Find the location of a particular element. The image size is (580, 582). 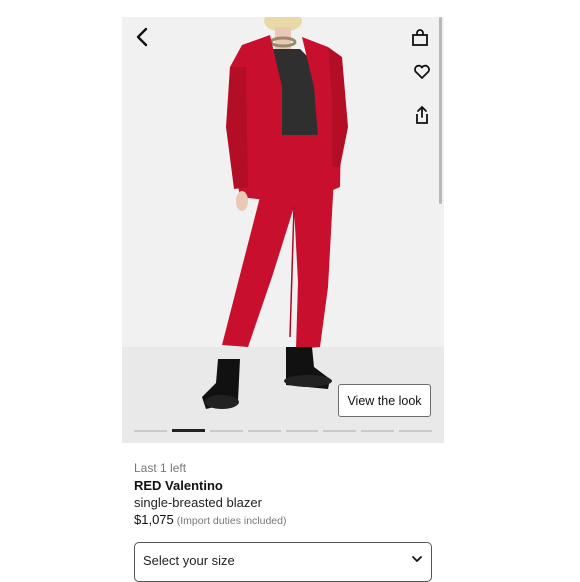

bag-button is located at coordinates (420, 38).